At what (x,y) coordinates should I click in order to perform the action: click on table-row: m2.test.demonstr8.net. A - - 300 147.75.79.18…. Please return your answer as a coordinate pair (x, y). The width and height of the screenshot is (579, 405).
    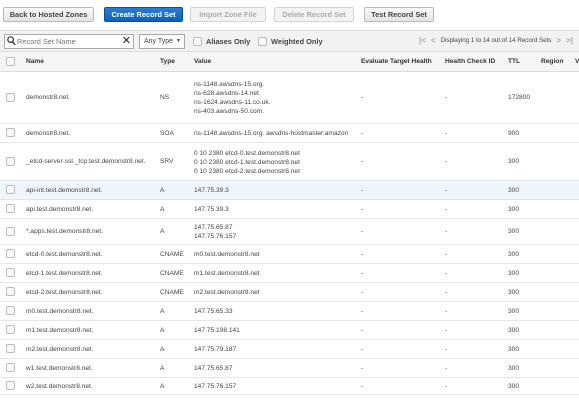
    Looking at the image, I should click on (289, 349).